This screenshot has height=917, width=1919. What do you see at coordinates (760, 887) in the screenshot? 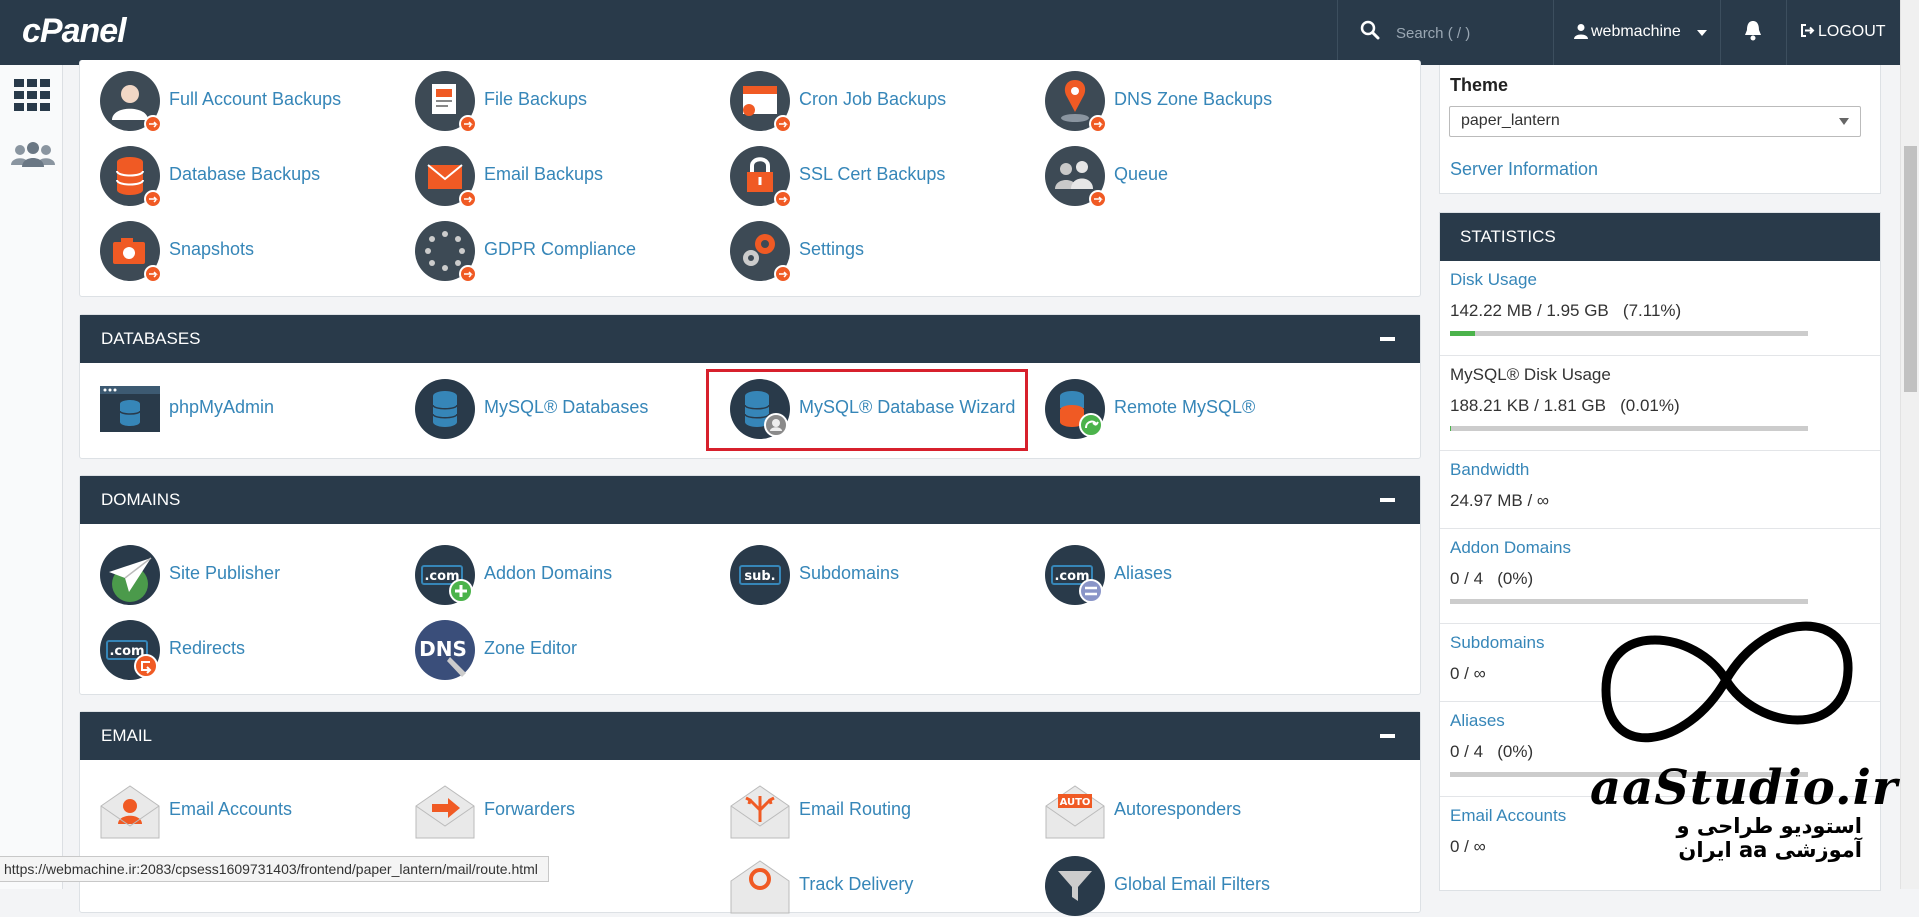
I see `track-delivery-icon` at bounding box center [760, 887].